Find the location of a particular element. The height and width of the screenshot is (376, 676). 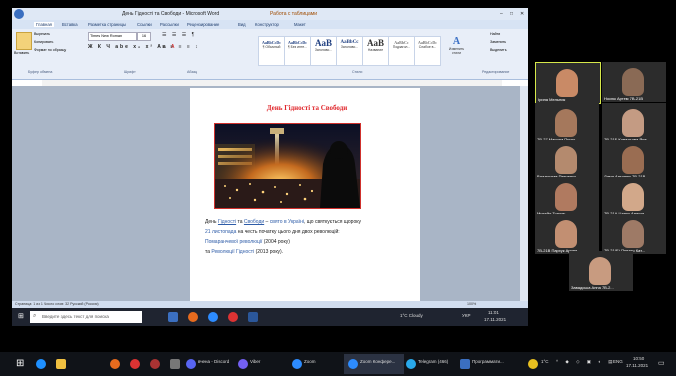

group-paragraph-label: Абзац is located at coordinates (192, 72).